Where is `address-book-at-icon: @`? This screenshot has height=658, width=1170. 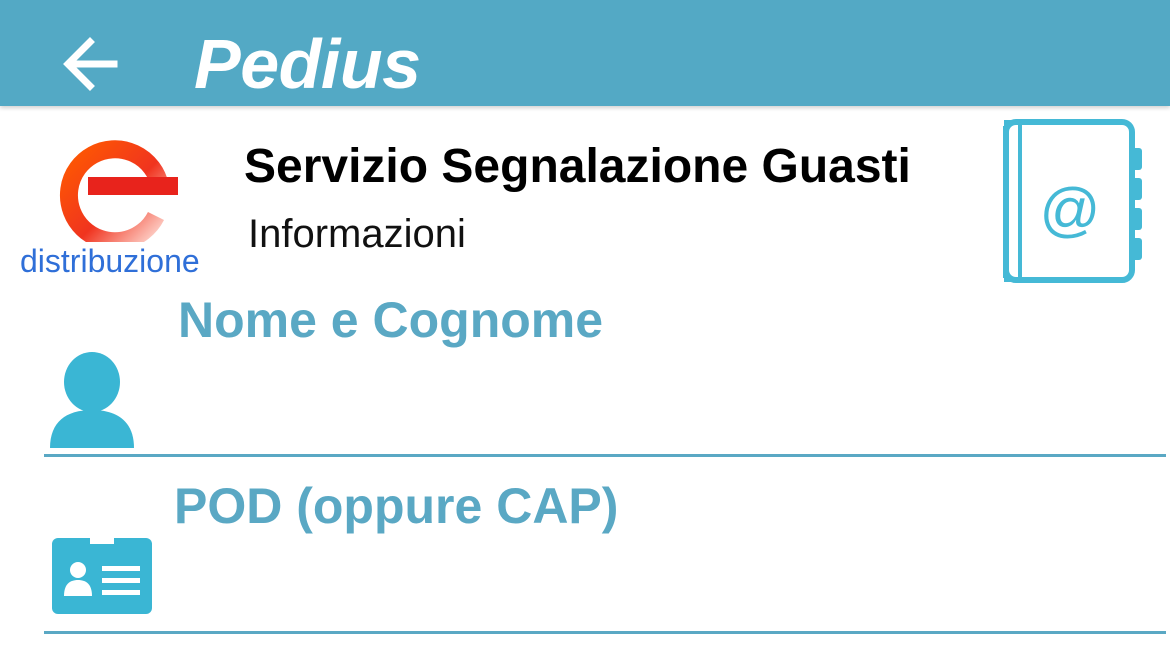
address-book-at-icon: @ is located at coordinates (1072, 201).